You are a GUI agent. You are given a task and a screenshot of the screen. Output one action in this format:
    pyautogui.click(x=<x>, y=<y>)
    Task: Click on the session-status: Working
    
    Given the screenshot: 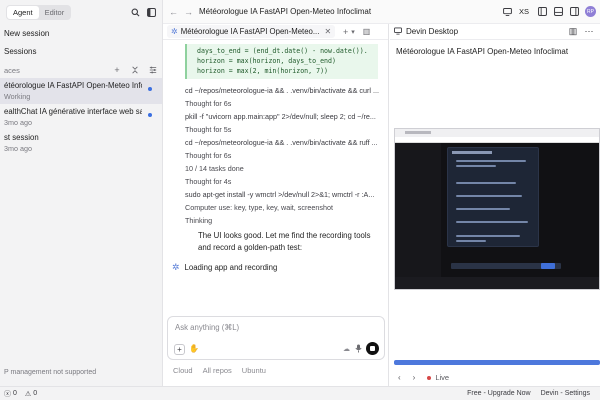 What is the action you would take?
    pyautogui.click(x=17, y=96)
    